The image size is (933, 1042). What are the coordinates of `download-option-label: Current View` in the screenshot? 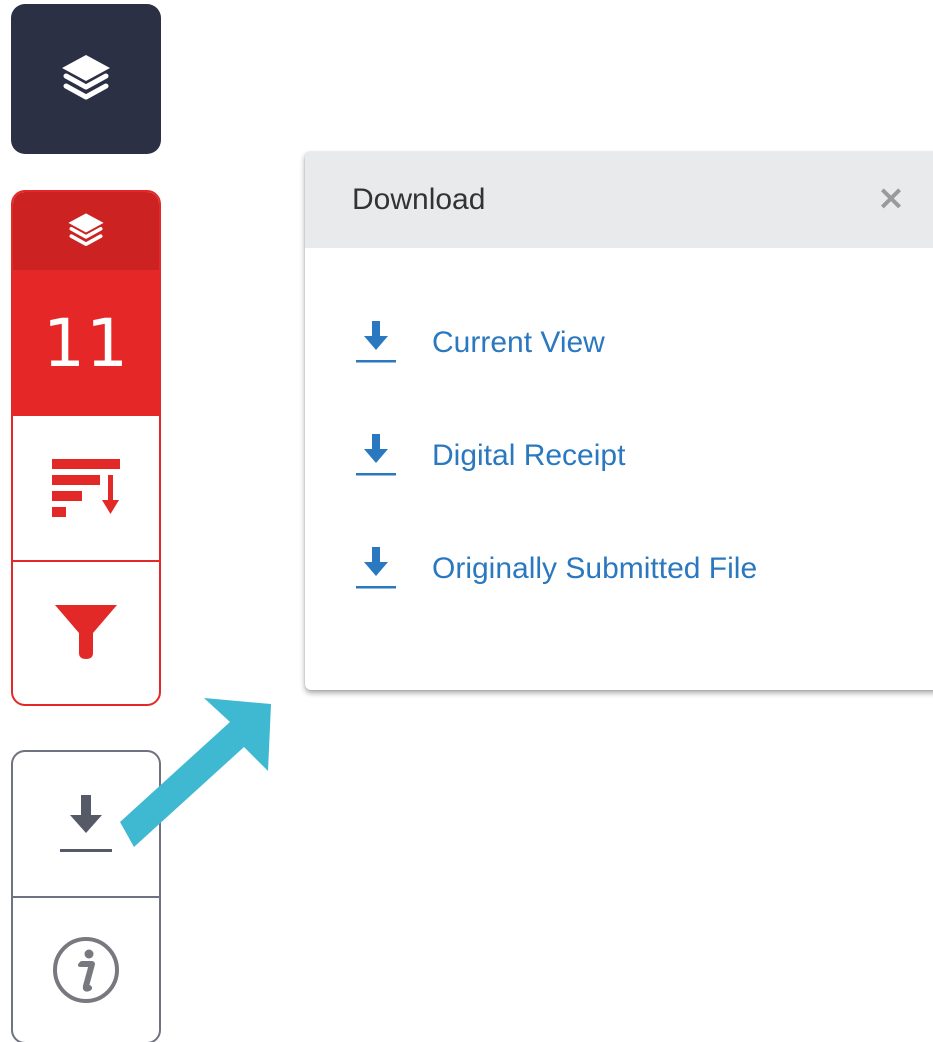 It's located at (518, 342).